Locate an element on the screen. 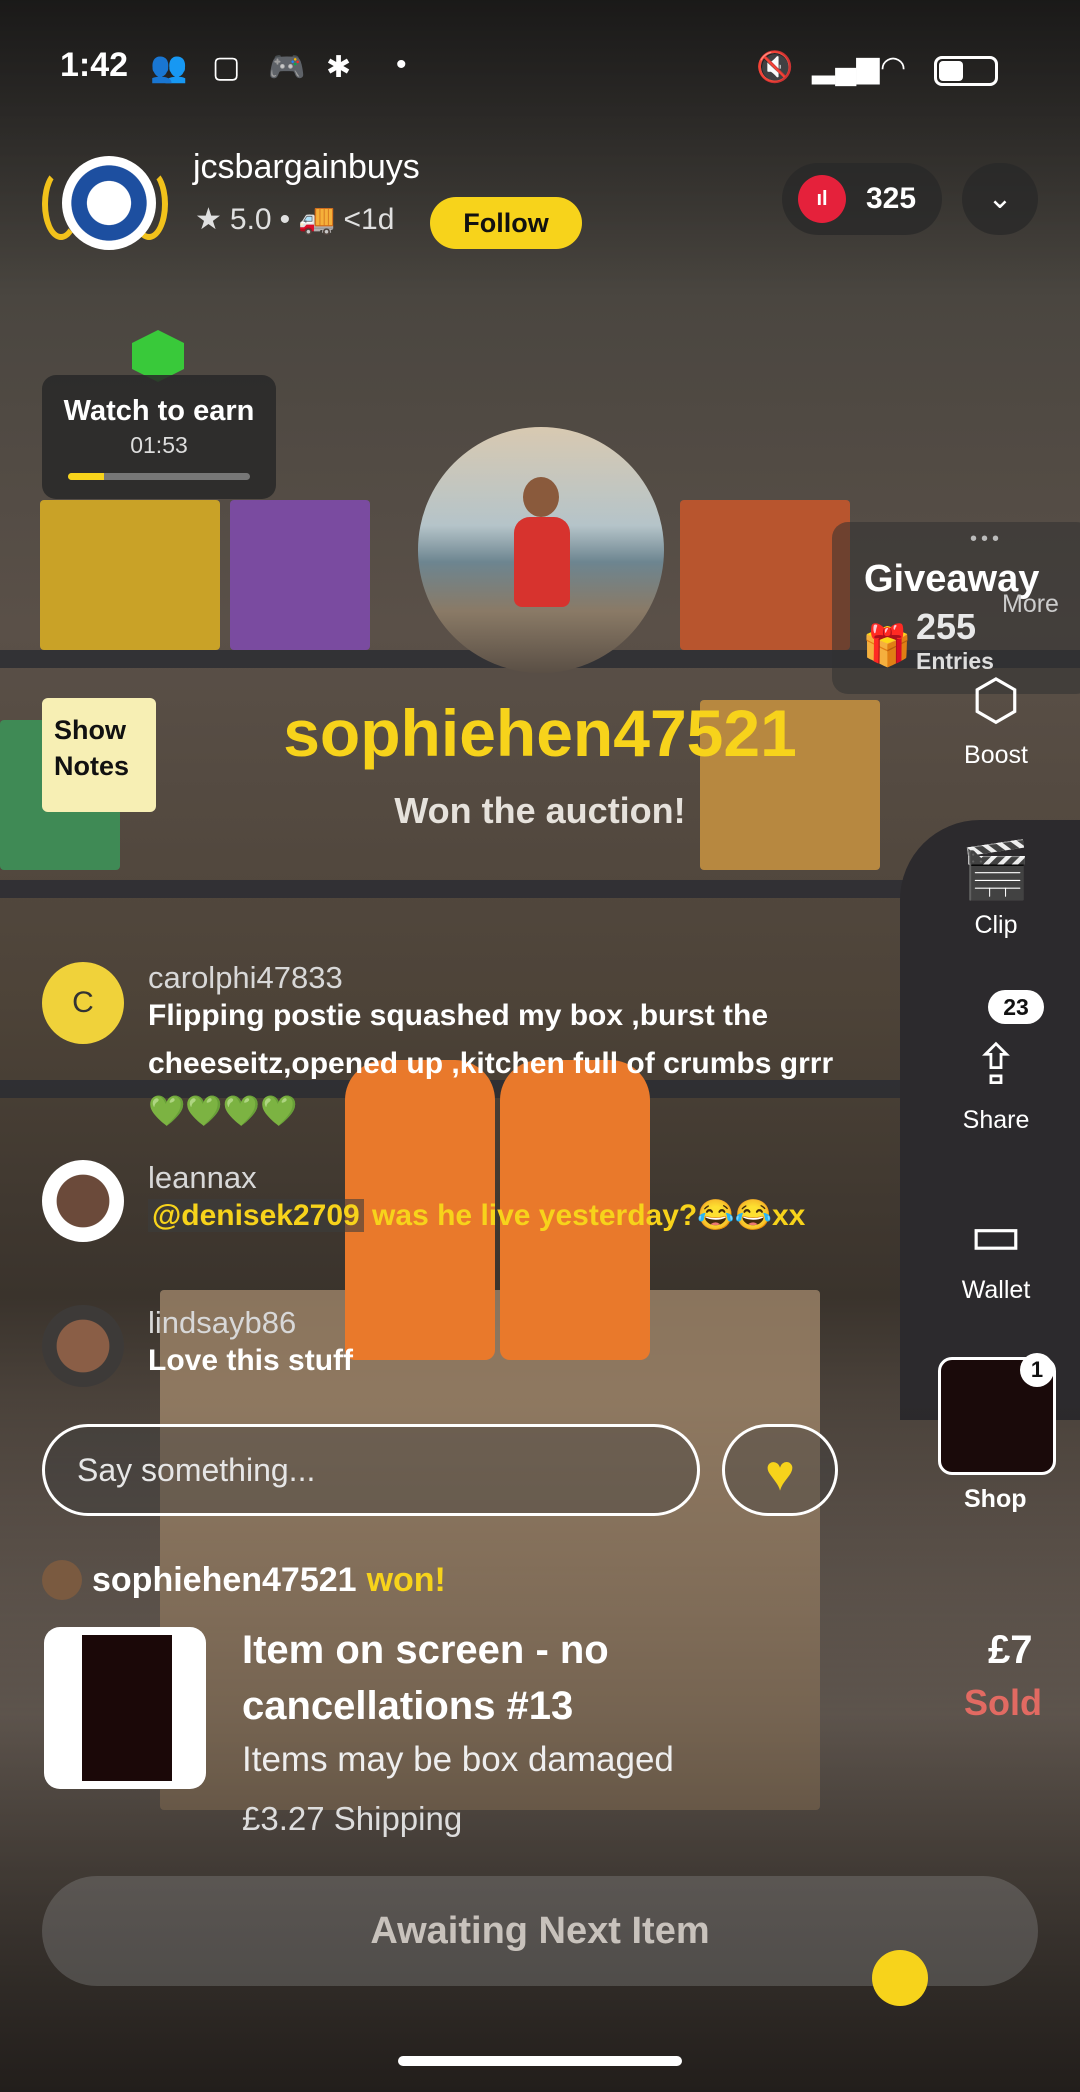 The image size is (1080, 2092). clip-button: 🎬 Clip is located at coordinates (996, 887).